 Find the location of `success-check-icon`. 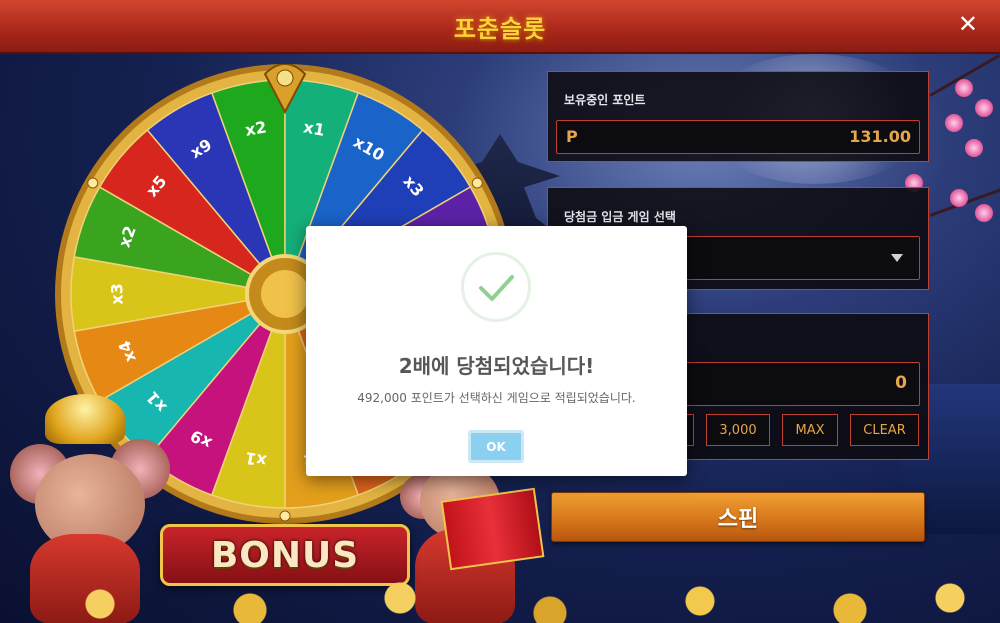

success-check-icon is located at coordinates (496, 287).